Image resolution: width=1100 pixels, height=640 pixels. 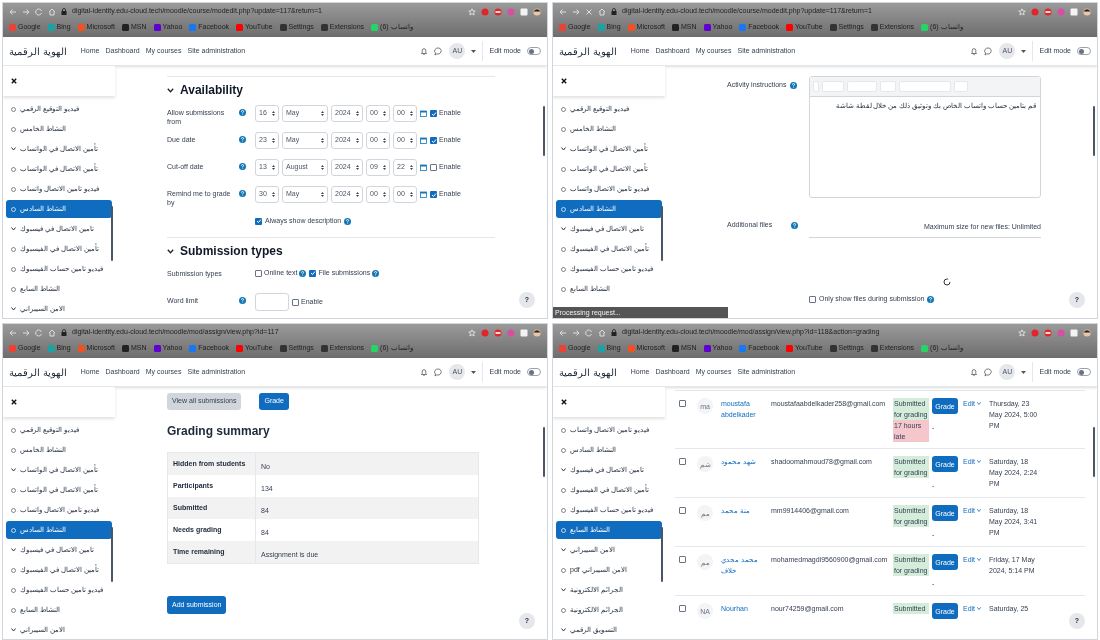 I want to click on section-heading: Availability, so click(x=211, y=90).